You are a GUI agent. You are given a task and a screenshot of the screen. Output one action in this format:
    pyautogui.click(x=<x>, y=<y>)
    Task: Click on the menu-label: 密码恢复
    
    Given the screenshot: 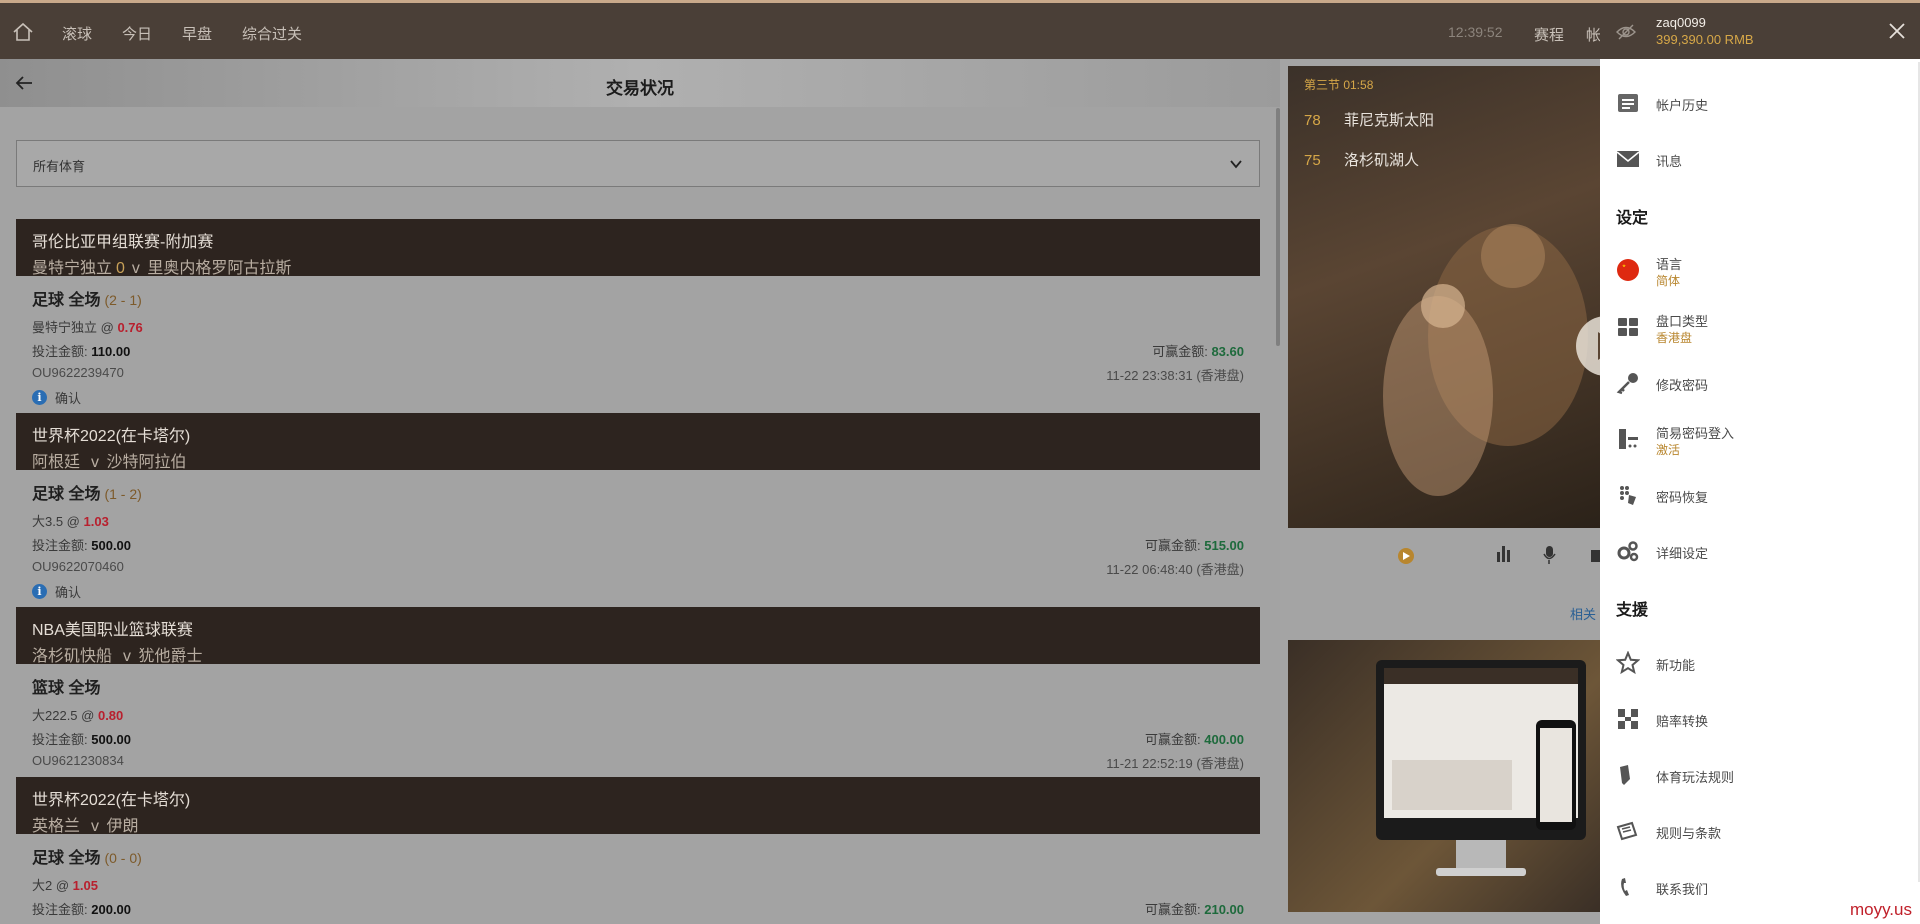 What is the action you would take?
    pyautogui.click(x=1682, y=497)
    